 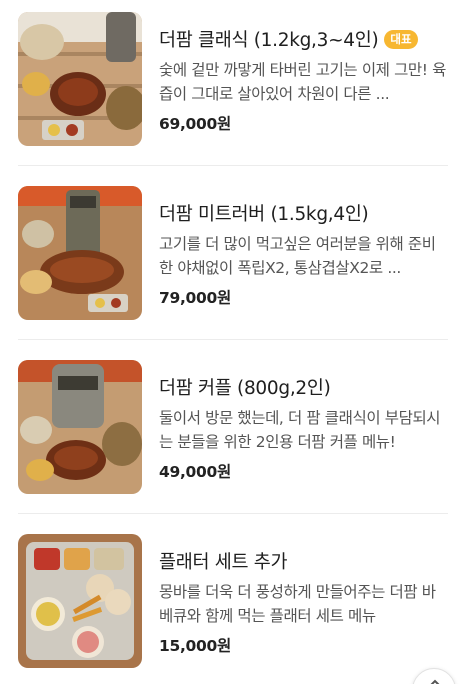 What do you see at coordinates (223, 562) in the screenshot?
I see `menu-item-name: 플래터 세트 추가` at bounding box center [223, 562].